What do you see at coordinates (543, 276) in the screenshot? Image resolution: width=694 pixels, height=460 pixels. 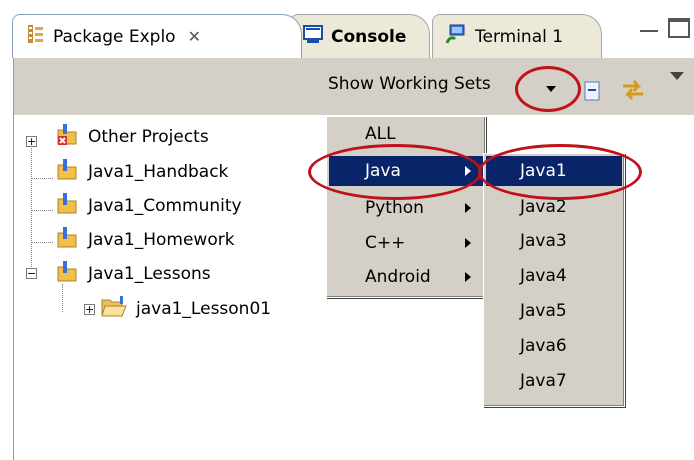 I see `menu-item-label: Java4` at bounding box center [543, 276].